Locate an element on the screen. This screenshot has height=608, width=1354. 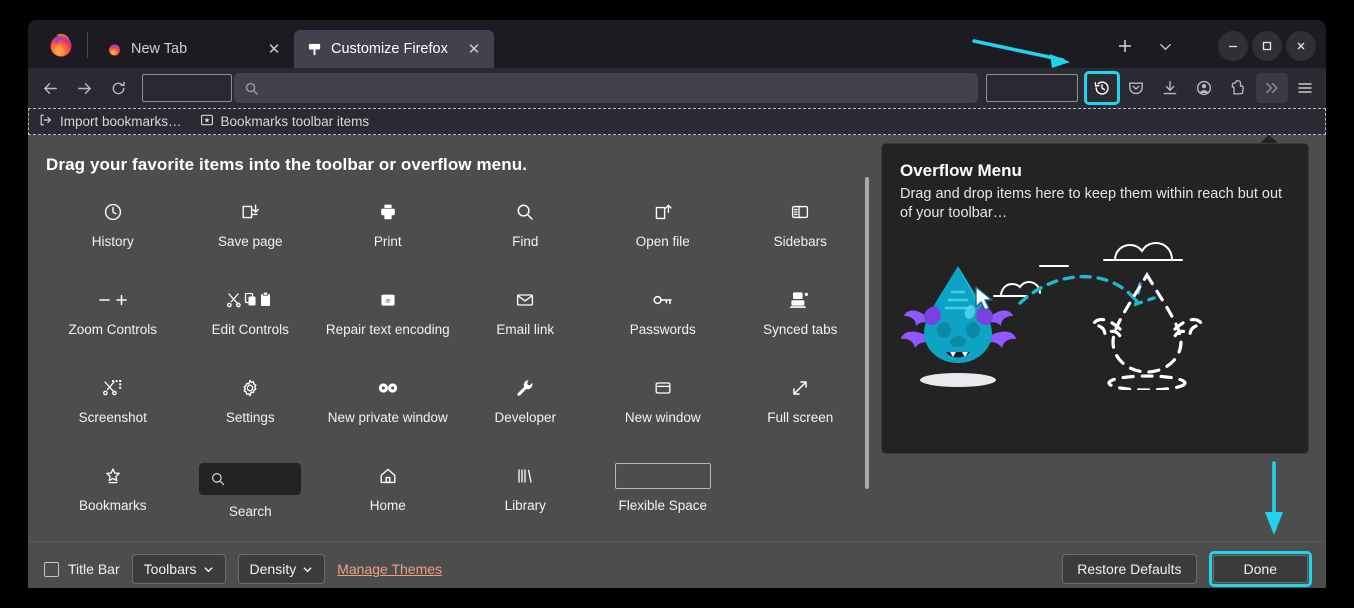
tab-customize-firefox: Customize Firefox ✕ is located at coordinates (394, 49).